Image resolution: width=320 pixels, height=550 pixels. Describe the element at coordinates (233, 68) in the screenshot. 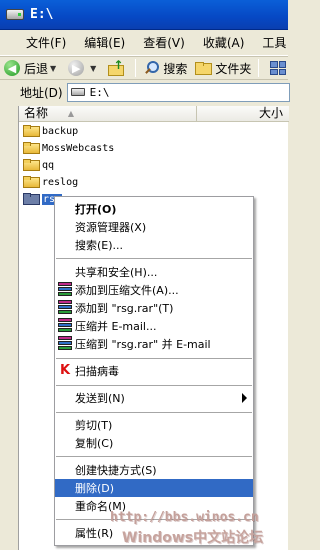

I see `folders-label: 文件夹` at that location.